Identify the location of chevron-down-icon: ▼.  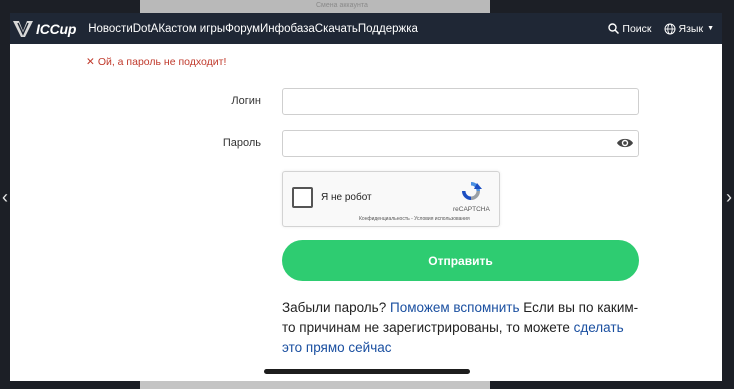
(710, 28).